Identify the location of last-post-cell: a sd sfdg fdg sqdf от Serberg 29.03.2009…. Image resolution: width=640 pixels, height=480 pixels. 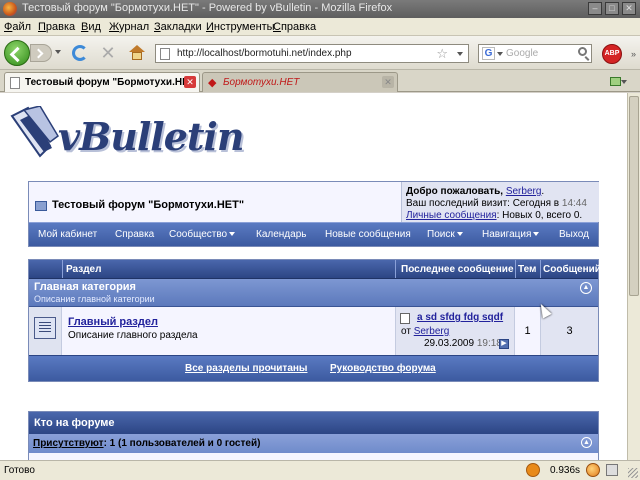
(455, 331).